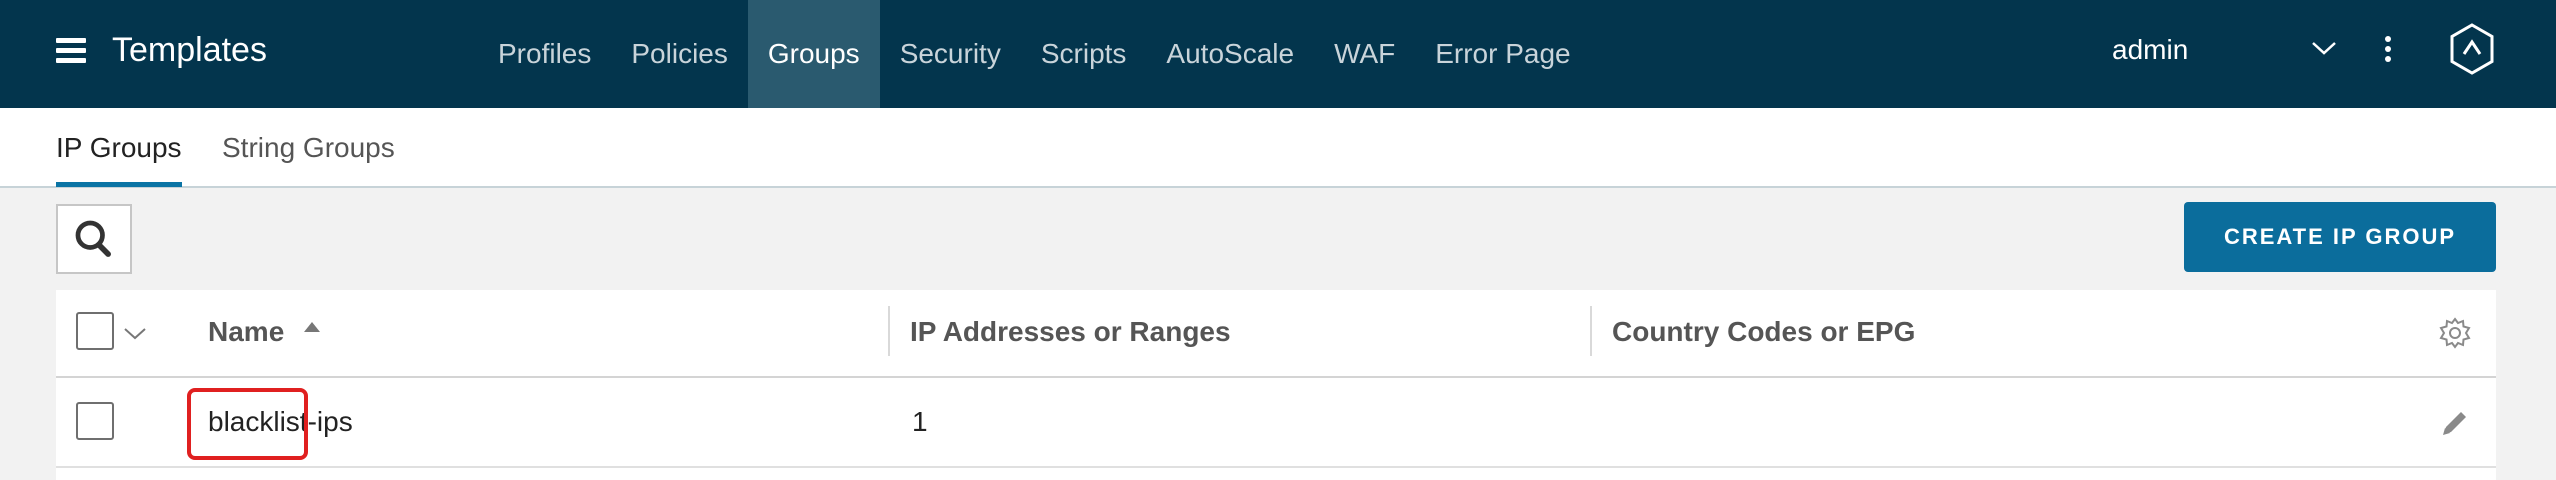 This screenshot has width=2556, height=480. I want to click on pencil-edit-icon, so click(2455, 423).